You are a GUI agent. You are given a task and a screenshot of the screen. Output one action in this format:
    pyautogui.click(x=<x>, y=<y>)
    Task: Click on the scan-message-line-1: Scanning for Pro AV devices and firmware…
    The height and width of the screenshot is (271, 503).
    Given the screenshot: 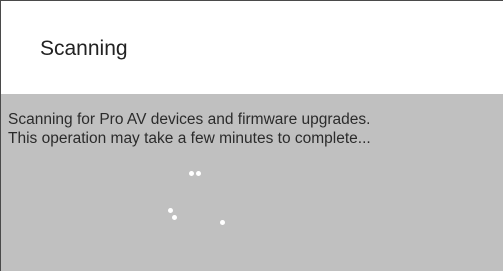 What is the action you would take?
    pyautogui.click(x=189, y=119)
    